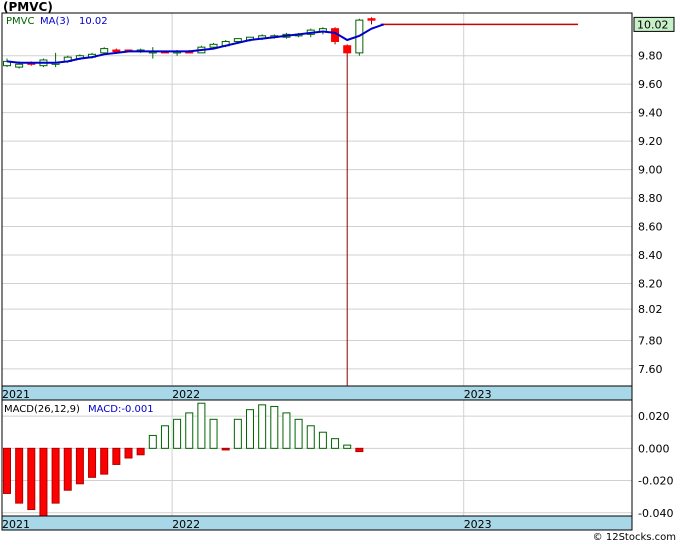  Describe the element at coordinates (650, 340) in the screenshot. I see `price-y-tick-label: 7.80` at that location.